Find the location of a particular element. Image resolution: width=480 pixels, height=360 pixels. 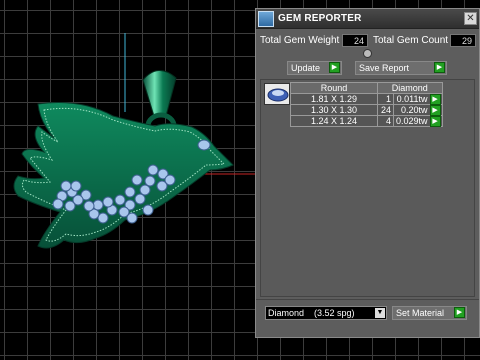

set-material-button-label: Set Material is located at coordinates (420, 313).